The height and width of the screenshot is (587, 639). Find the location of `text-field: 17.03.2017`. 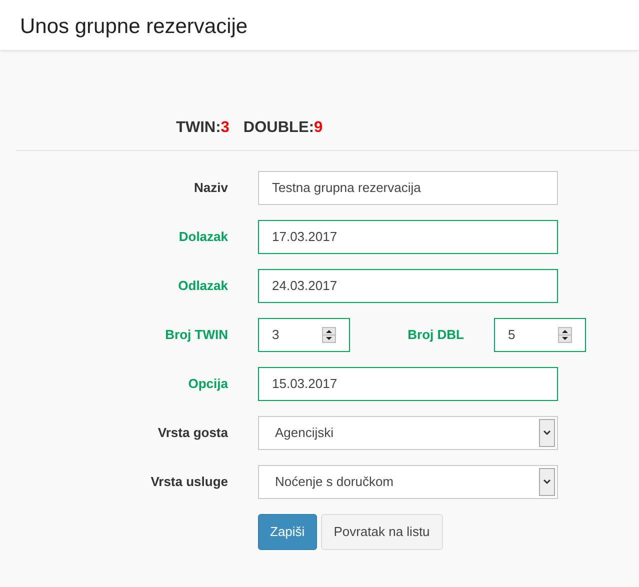

text-field: 17.03.2017 is located at coordinates (408, 237).